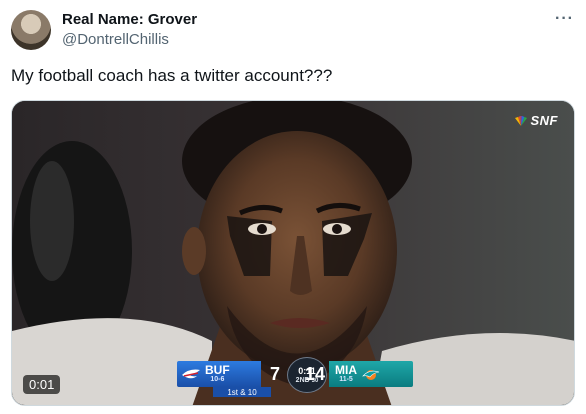 The image size is (586, 414). What do you see at coordinates (544, 120) in the screenshot?
I see `network-label: SNF` at bounding box center [544, 120].